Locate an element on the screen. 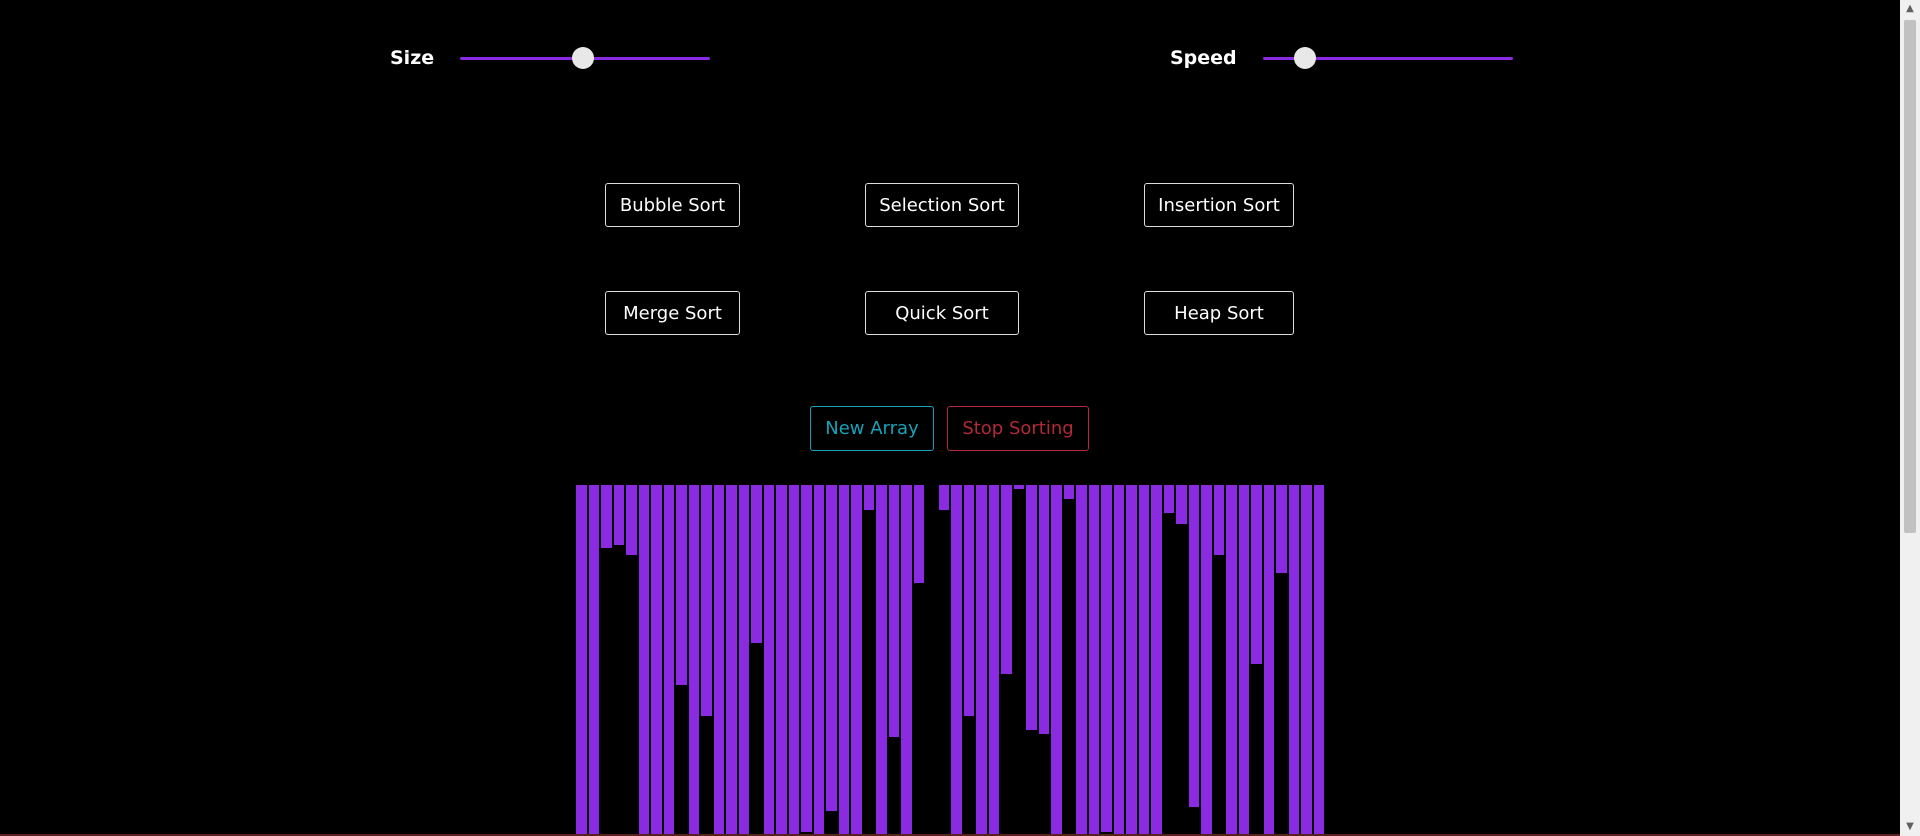  size-slider-group: Size is located at coordinates (550, 58).